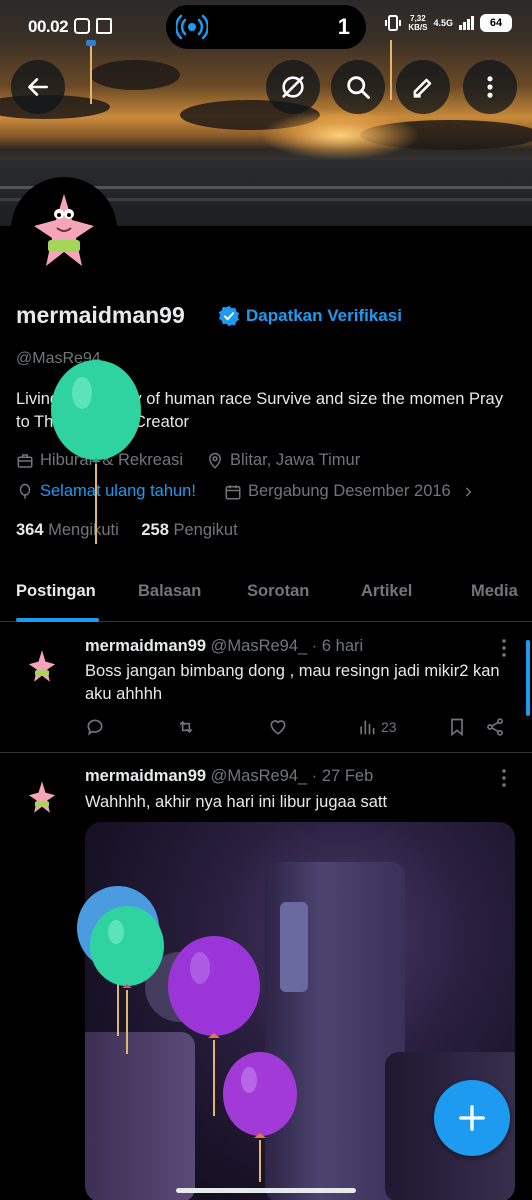 The width and height of the screenshot is (532, 1200). I want to click on eye-slash-circle-icon, so click(293, 87).